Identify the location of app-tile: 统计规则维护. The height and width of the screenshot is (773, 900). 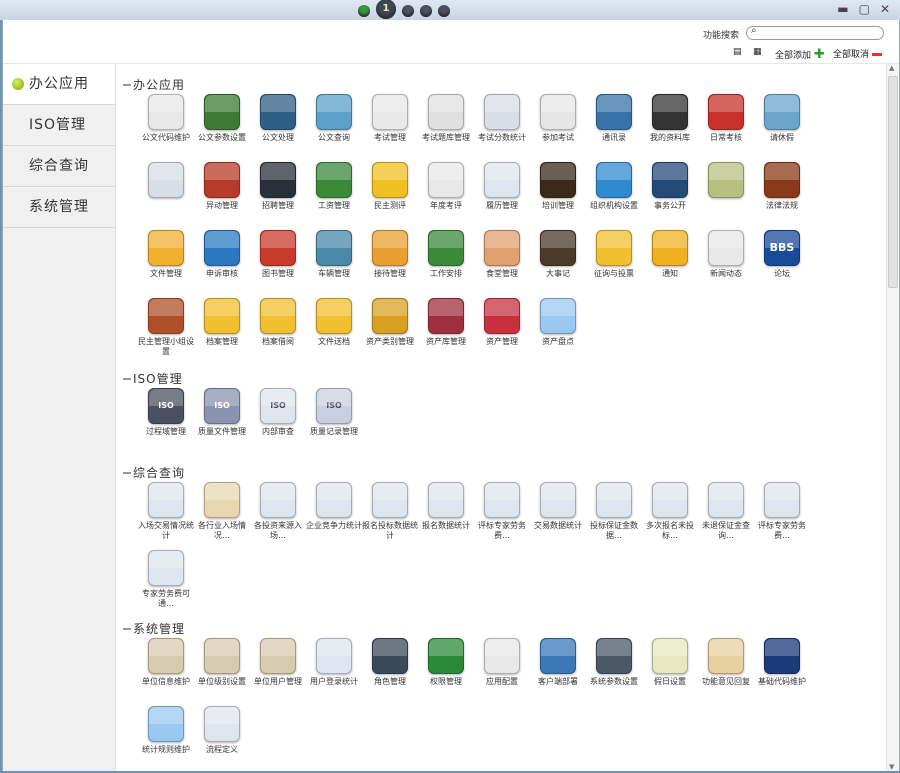
(166, 730).